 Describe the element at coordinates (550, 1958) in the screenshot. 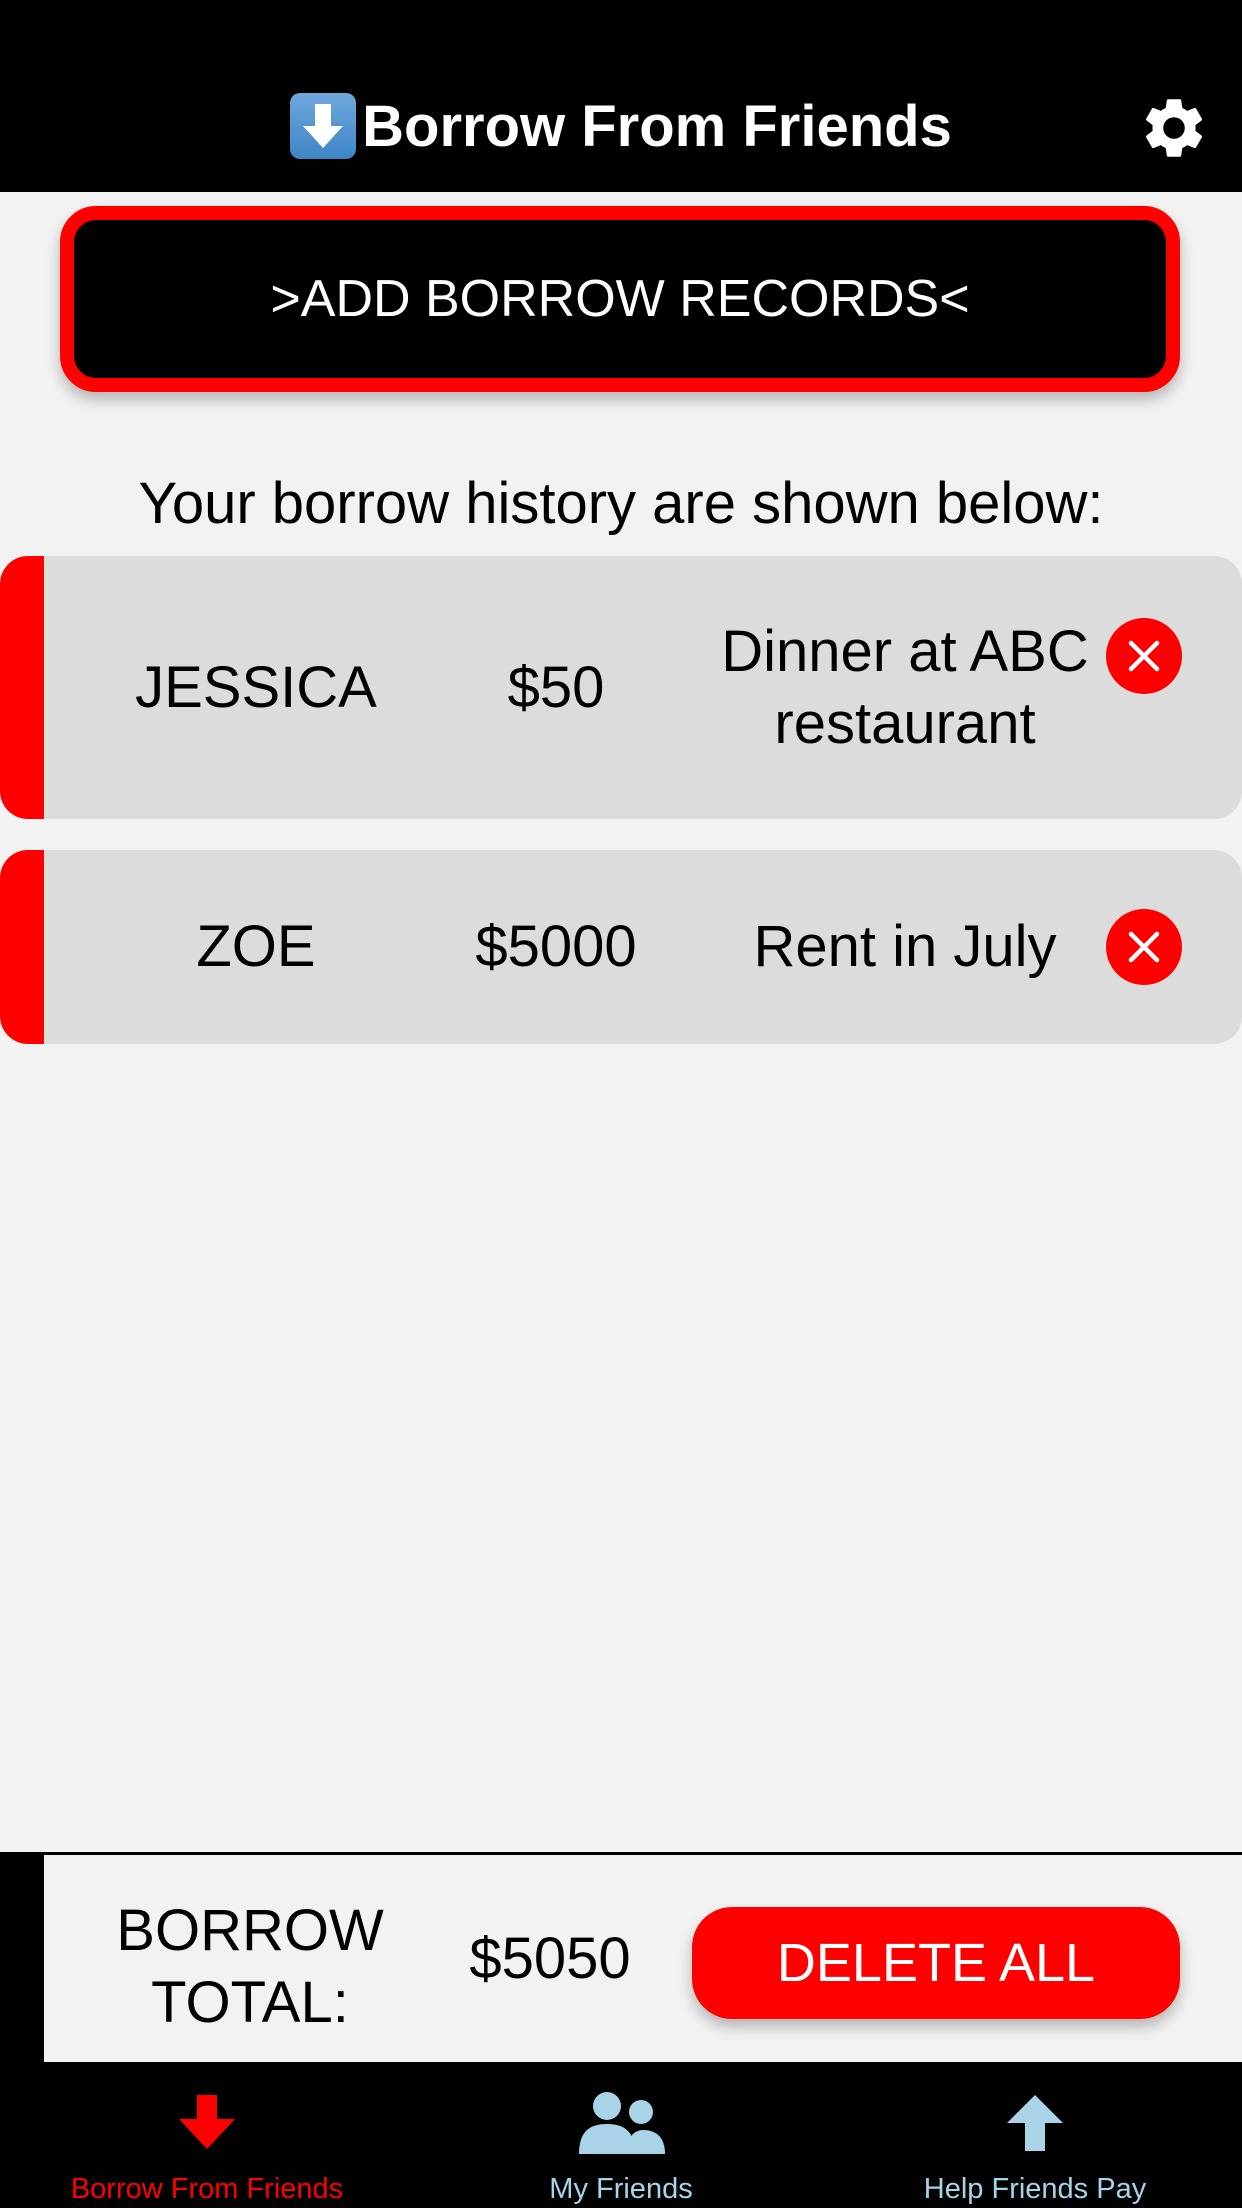

I see `borrow-total-value: $5050` at that location.